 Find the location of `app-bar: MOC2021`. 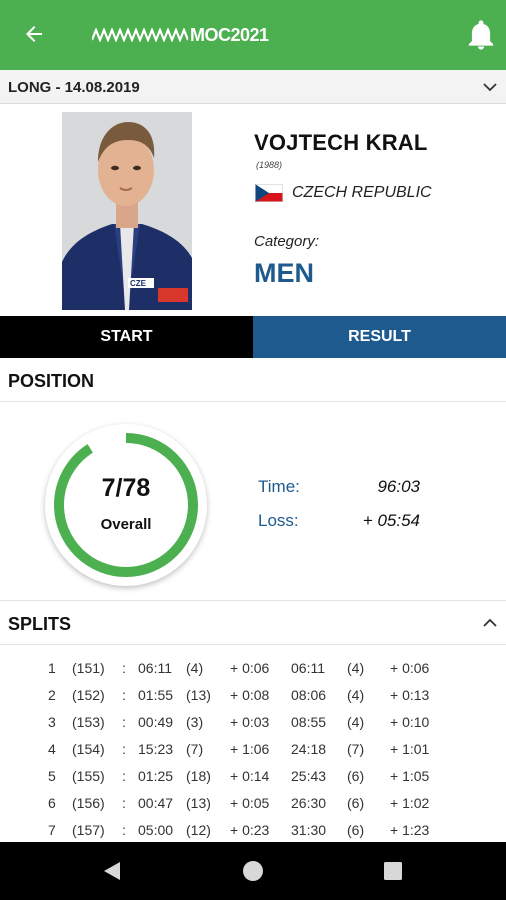

app-bar: MOC2021 is located at coordinates (253, 35).